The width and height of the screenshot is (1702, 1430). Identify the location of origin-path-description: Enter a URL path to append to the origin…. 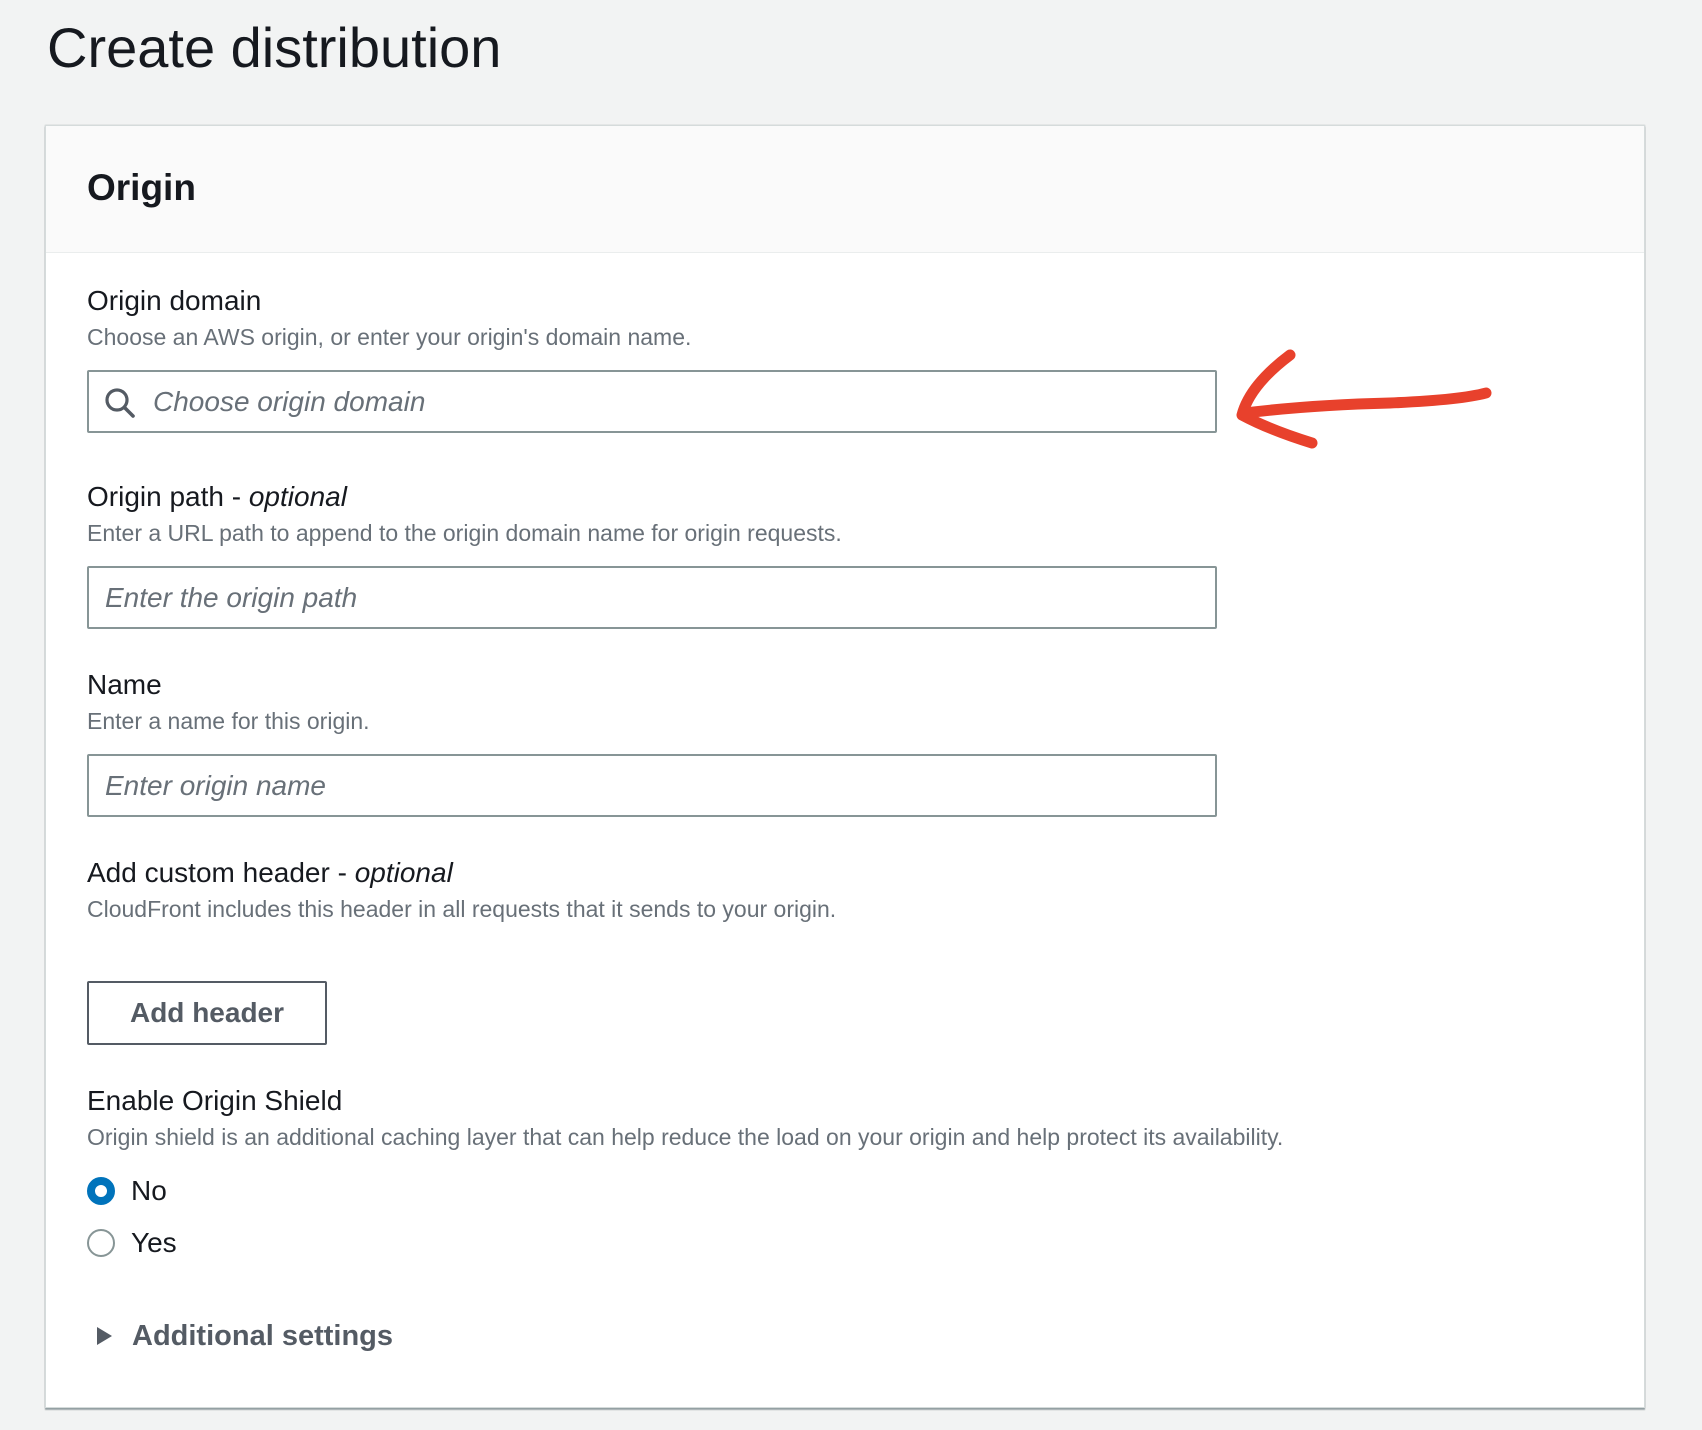
(464, 533).